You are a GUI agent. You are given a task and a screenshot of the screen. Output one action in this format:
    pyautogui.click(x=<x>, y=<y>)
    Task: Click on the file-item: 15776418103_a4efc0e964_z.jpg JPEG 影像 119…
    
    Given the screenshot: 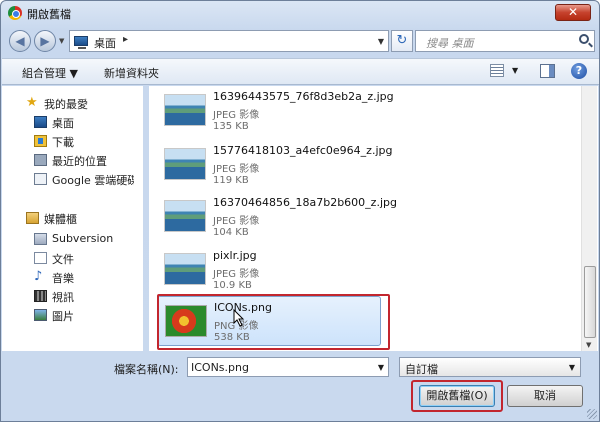 What is the action you would take?
    pyautogui.click(x=274, y=165)
    